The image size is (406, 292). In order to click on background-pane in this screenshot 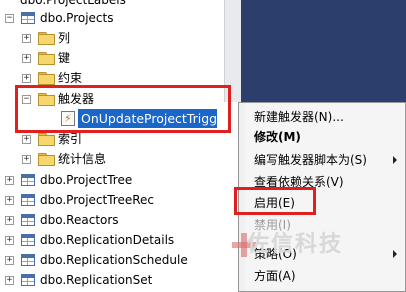, I will do `click(323, 51)`.